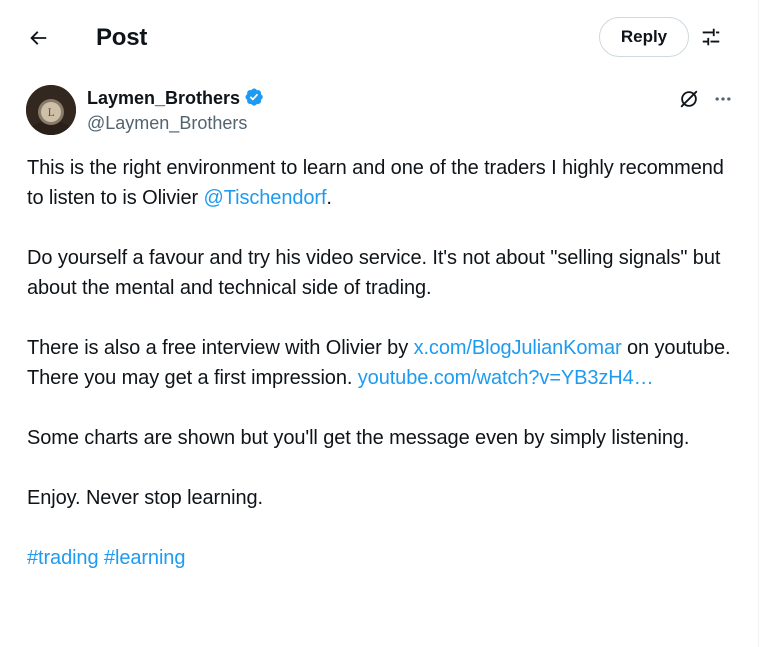 The height and width of the screenshot is (647, 760). I want to click on reply-button: Reply, so click(644, 37).